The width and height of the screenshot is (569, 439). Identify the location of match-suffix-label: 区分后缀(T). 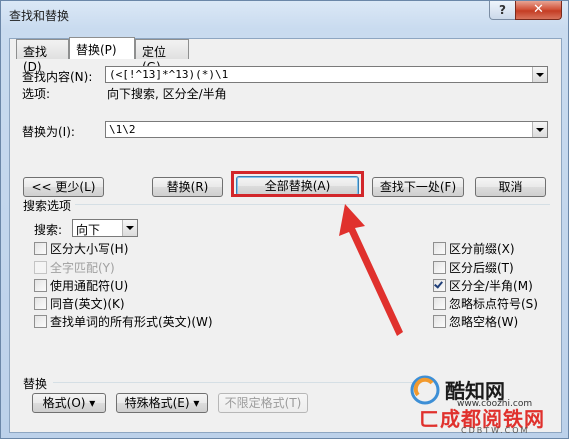
(481, 268).